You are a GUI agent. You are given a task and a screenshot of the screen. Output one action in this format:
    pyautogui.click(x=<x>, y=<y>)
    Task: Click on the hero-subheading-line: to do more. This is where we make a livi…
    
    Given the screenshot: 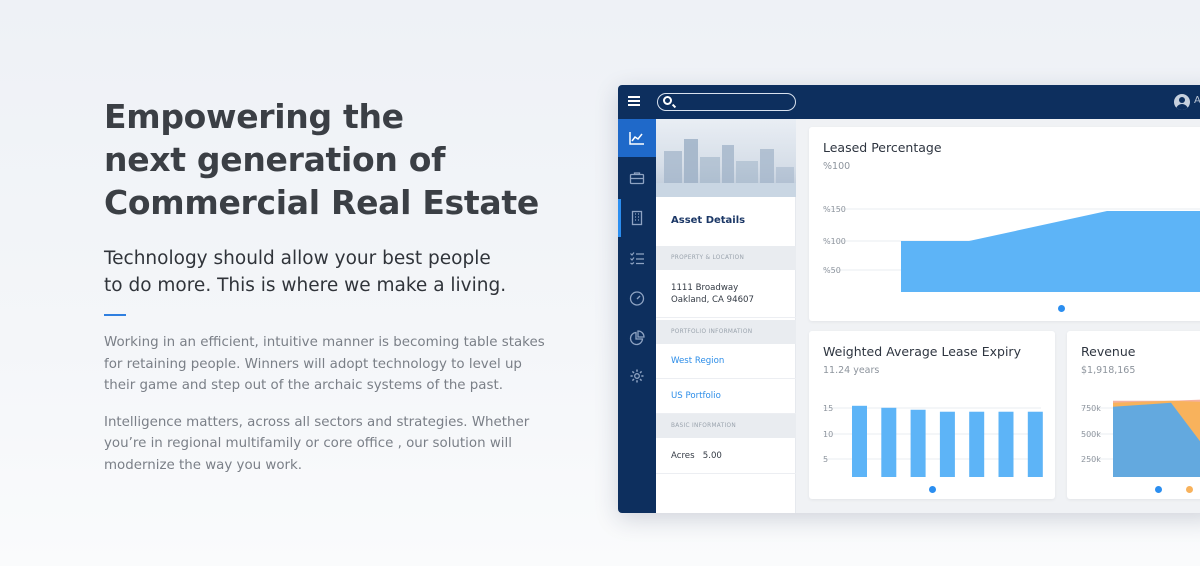 What is the action you would take?
    pyautogui.click(x=305, y=285)
    